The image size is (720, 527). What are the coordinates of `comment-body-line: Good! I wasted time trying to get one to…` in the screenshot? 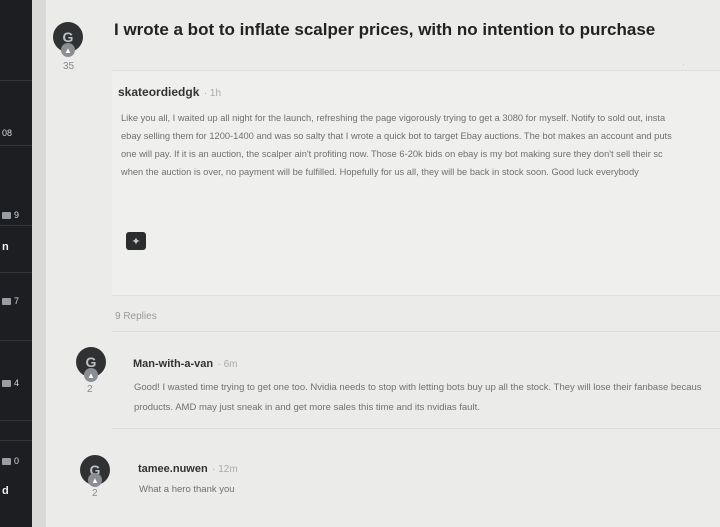 It's located at (418, 387).